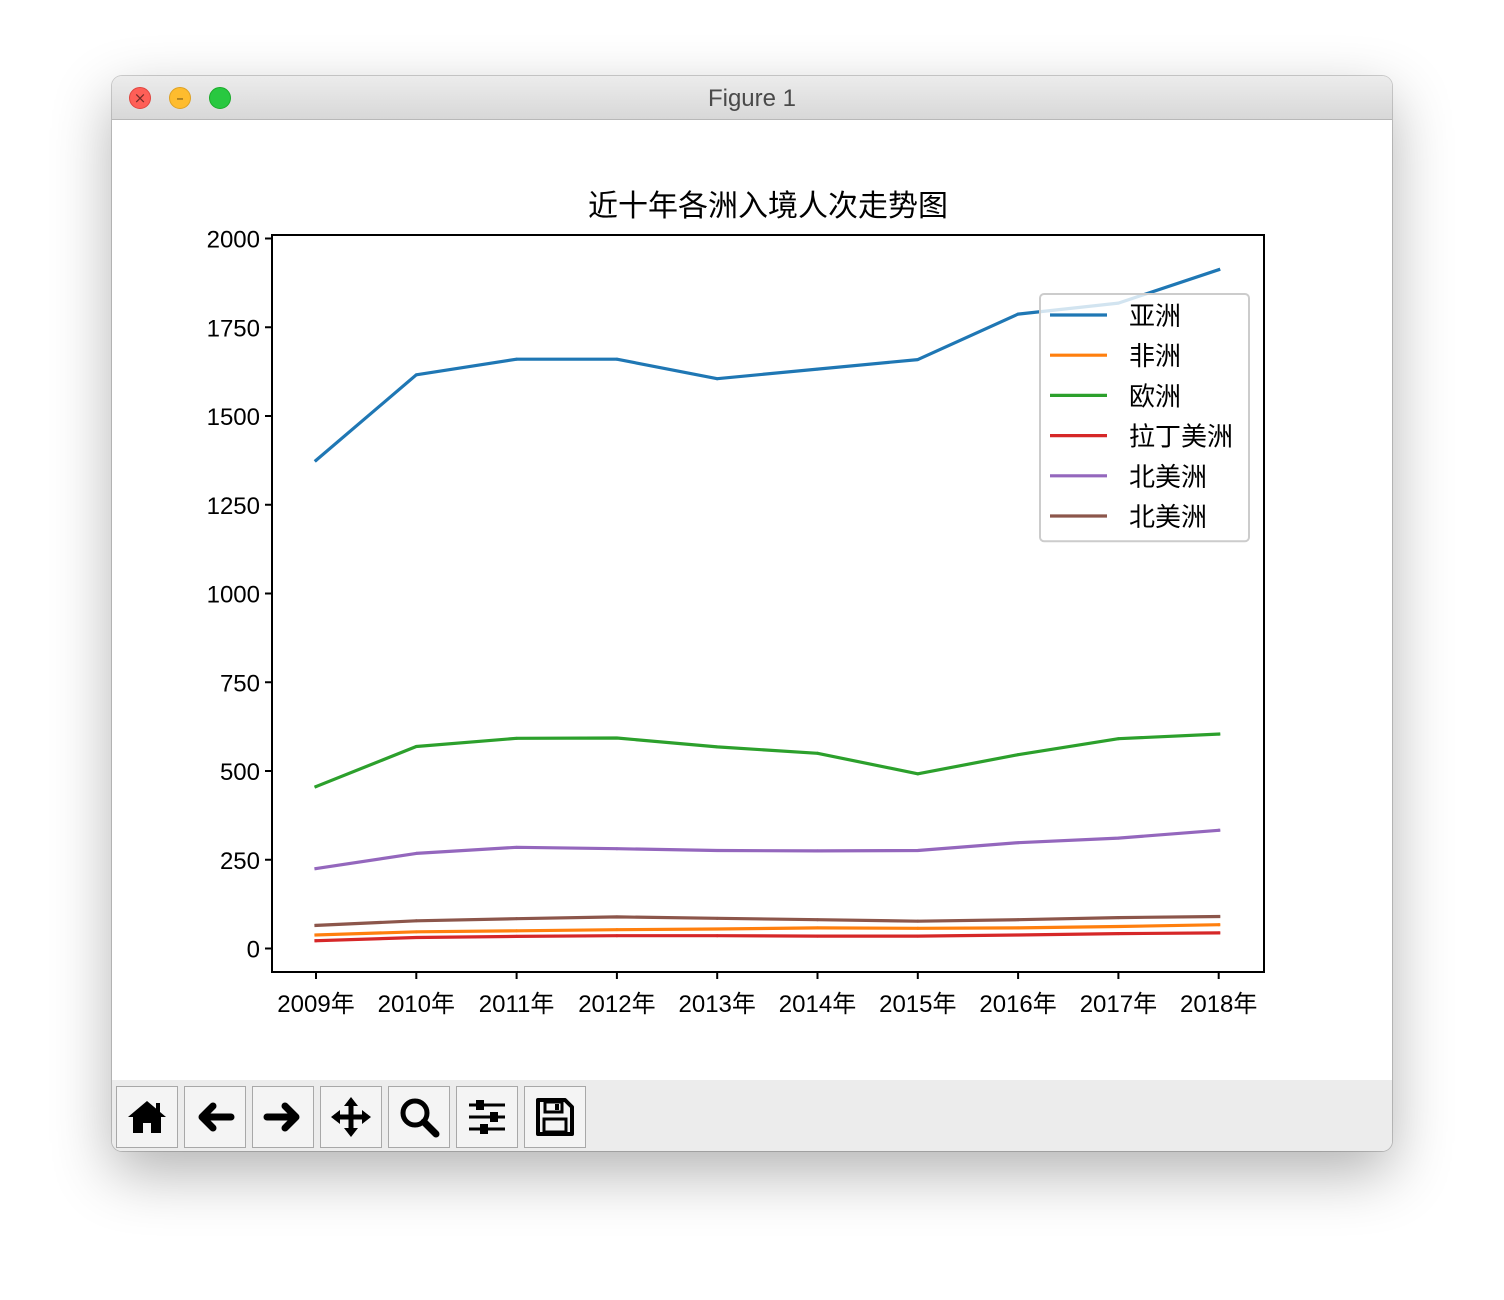 This screenshot has width=1504, height=1300. What do you see at coordinates (616, 1004) in the screenshot?
I see `x-tick-label: 2012年` at bounding box center [616, 1004].